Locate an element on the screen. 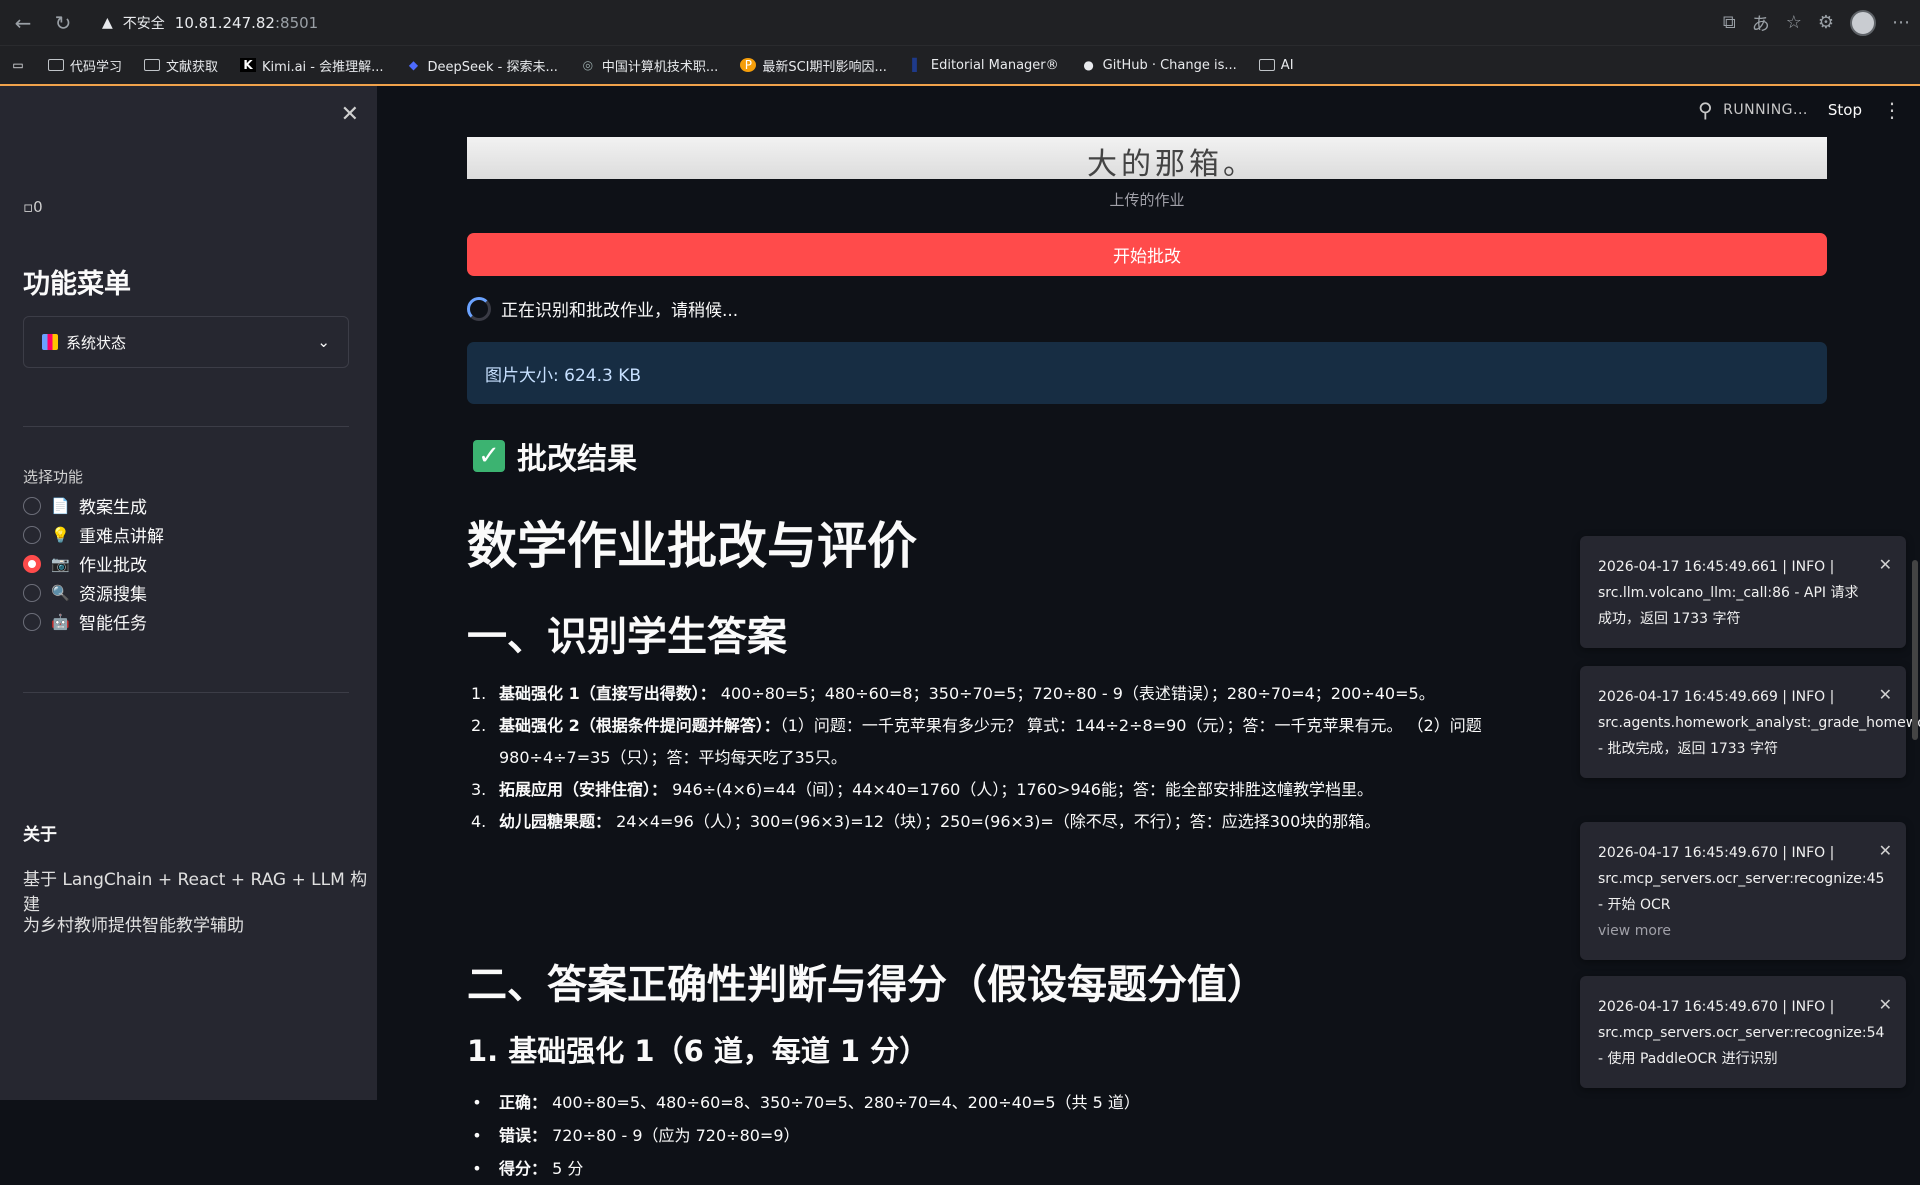 Image resolution: width=1920 pixels, height=1185 pixels. warning-icon: ▲ is located at coordinates (107, 22).